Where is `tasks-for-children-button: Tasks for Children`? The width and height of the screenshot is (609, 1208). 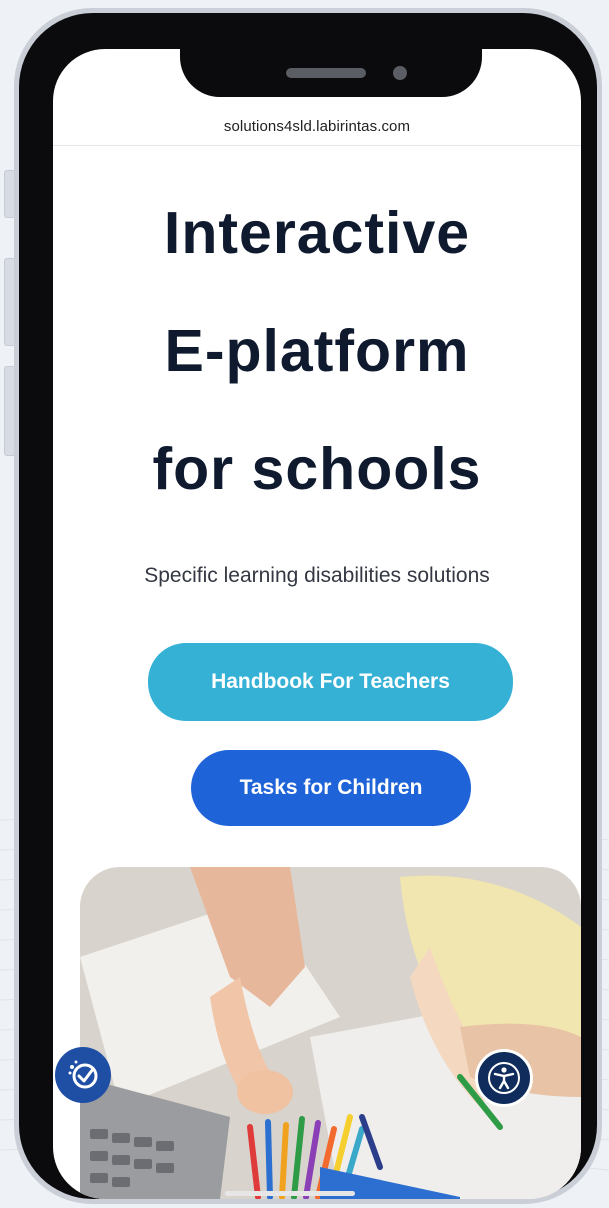 tasks-for-children-button: Tasks for Children is located at coordinates (331, 788).